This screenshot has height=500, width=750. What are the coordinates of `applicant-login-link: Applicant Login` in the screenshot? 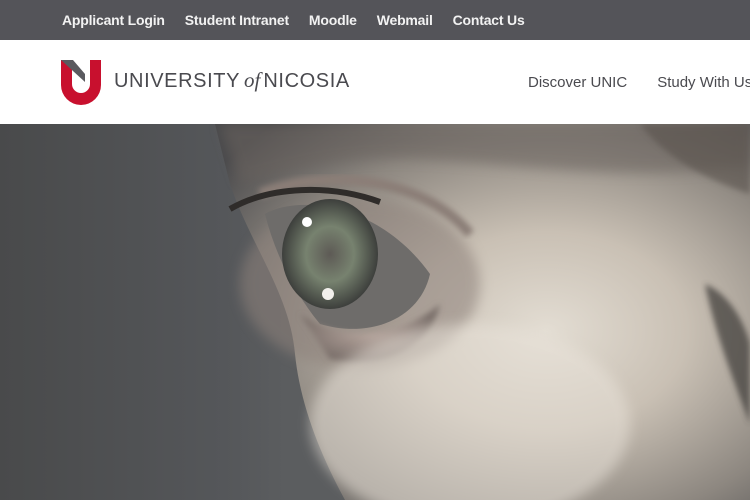 It's located at (113, 20).